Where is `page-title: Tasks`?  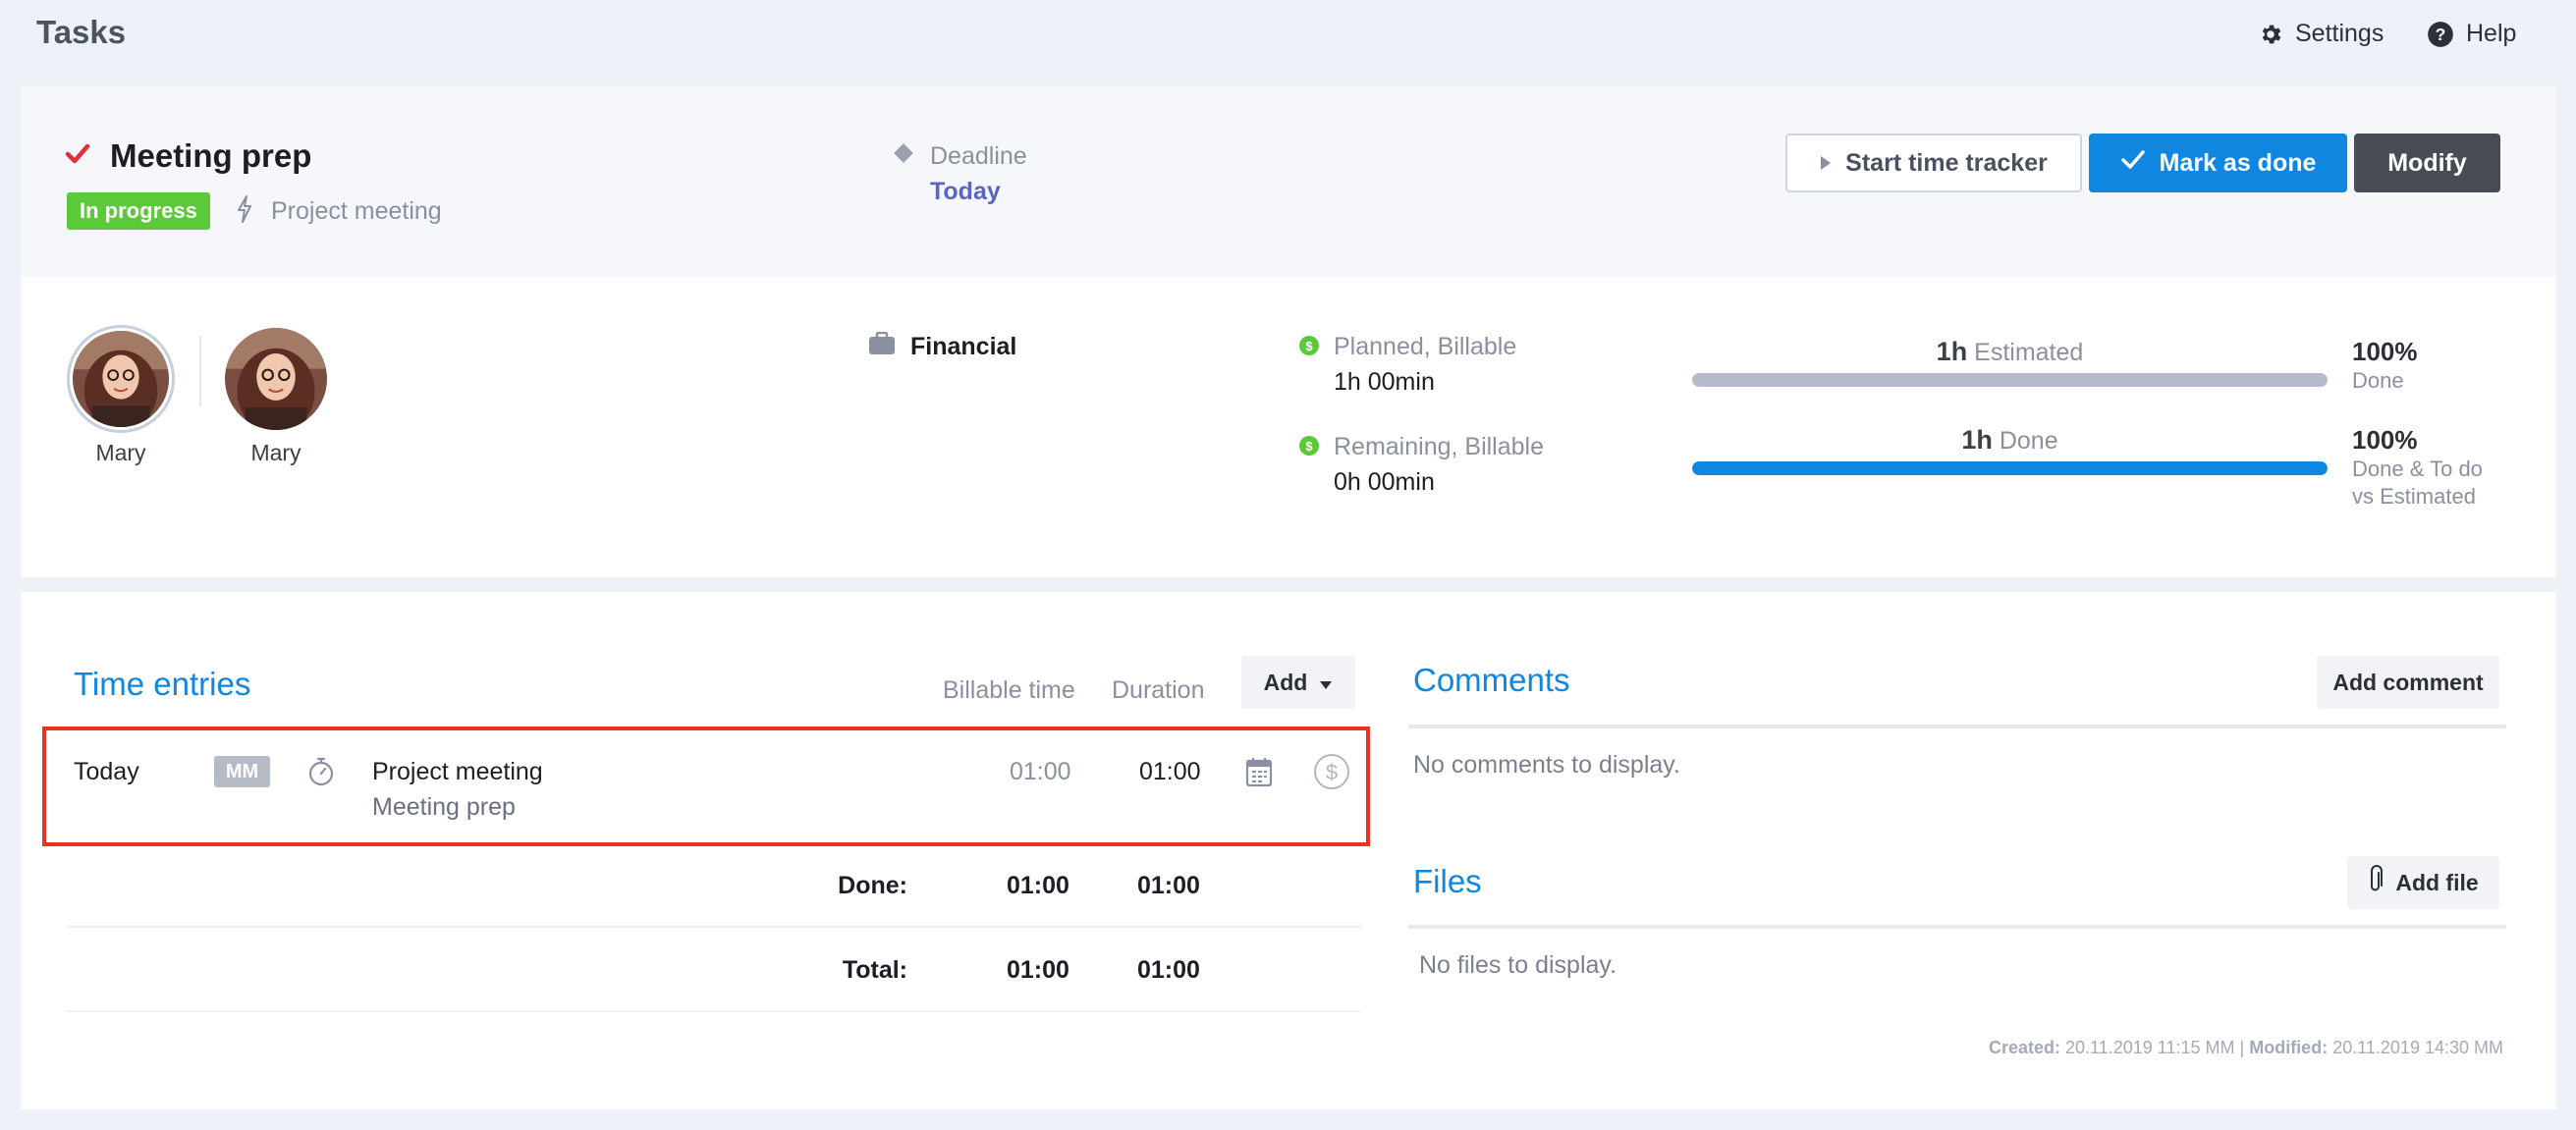
page-title: Tasks is located at coordinates (82, 32).